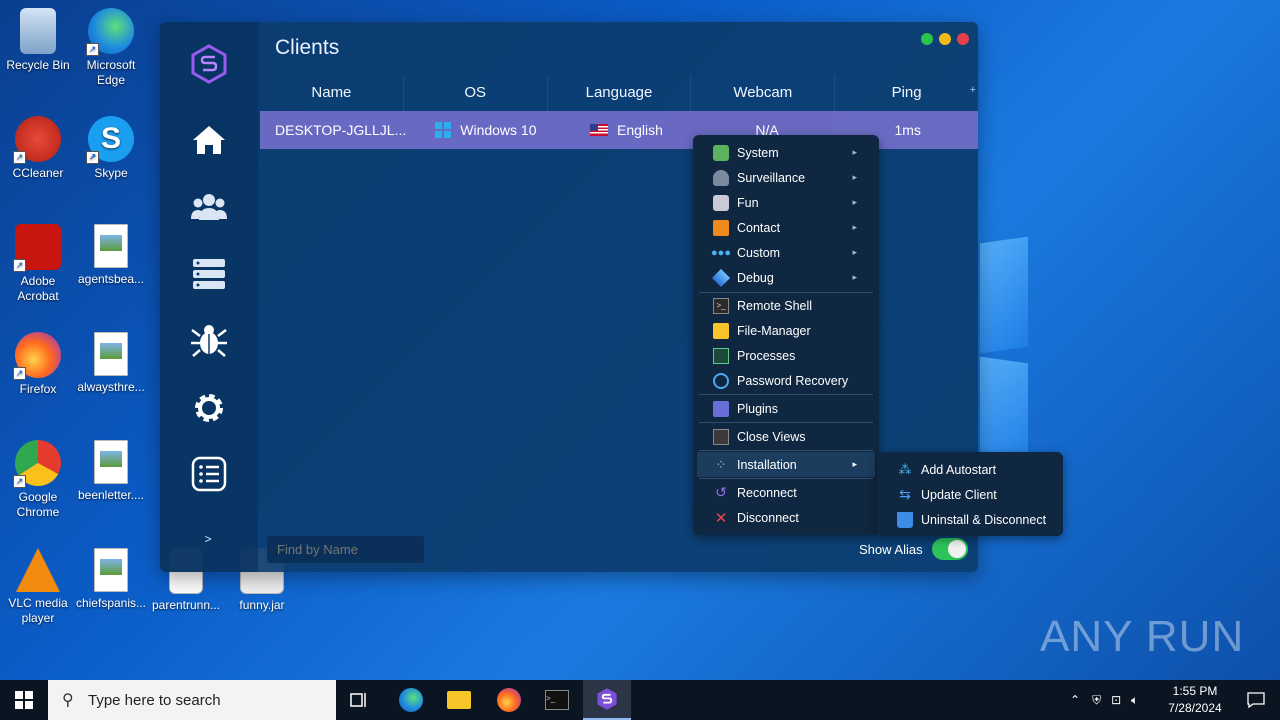  What do you see at coordinates (111, 148) in the screenshot?
I see `desktop-icon-skype: S ↗ Skype` at bounding box center [111, 148].